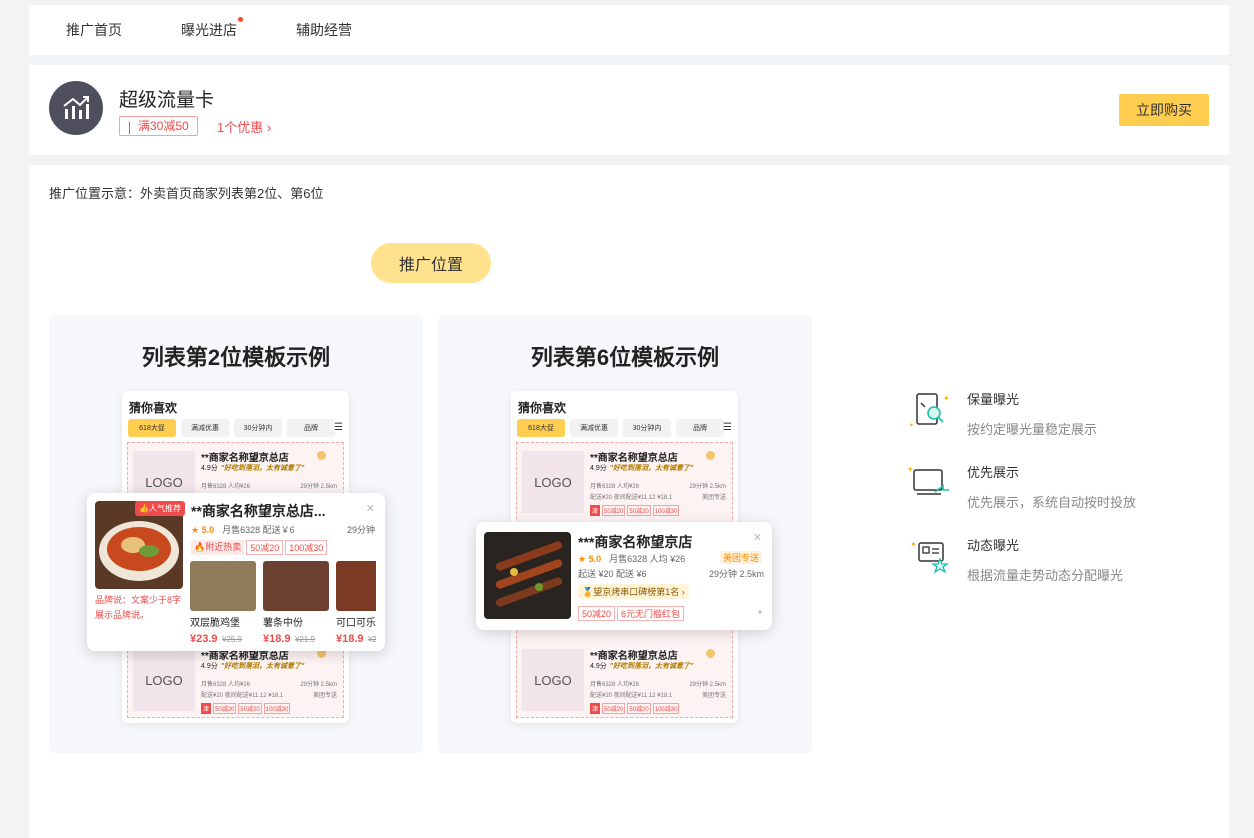  Describe the element at coordinates (736, 574) in the screenshot. I see `popup-time: 29分钟 2.5km` at that location.